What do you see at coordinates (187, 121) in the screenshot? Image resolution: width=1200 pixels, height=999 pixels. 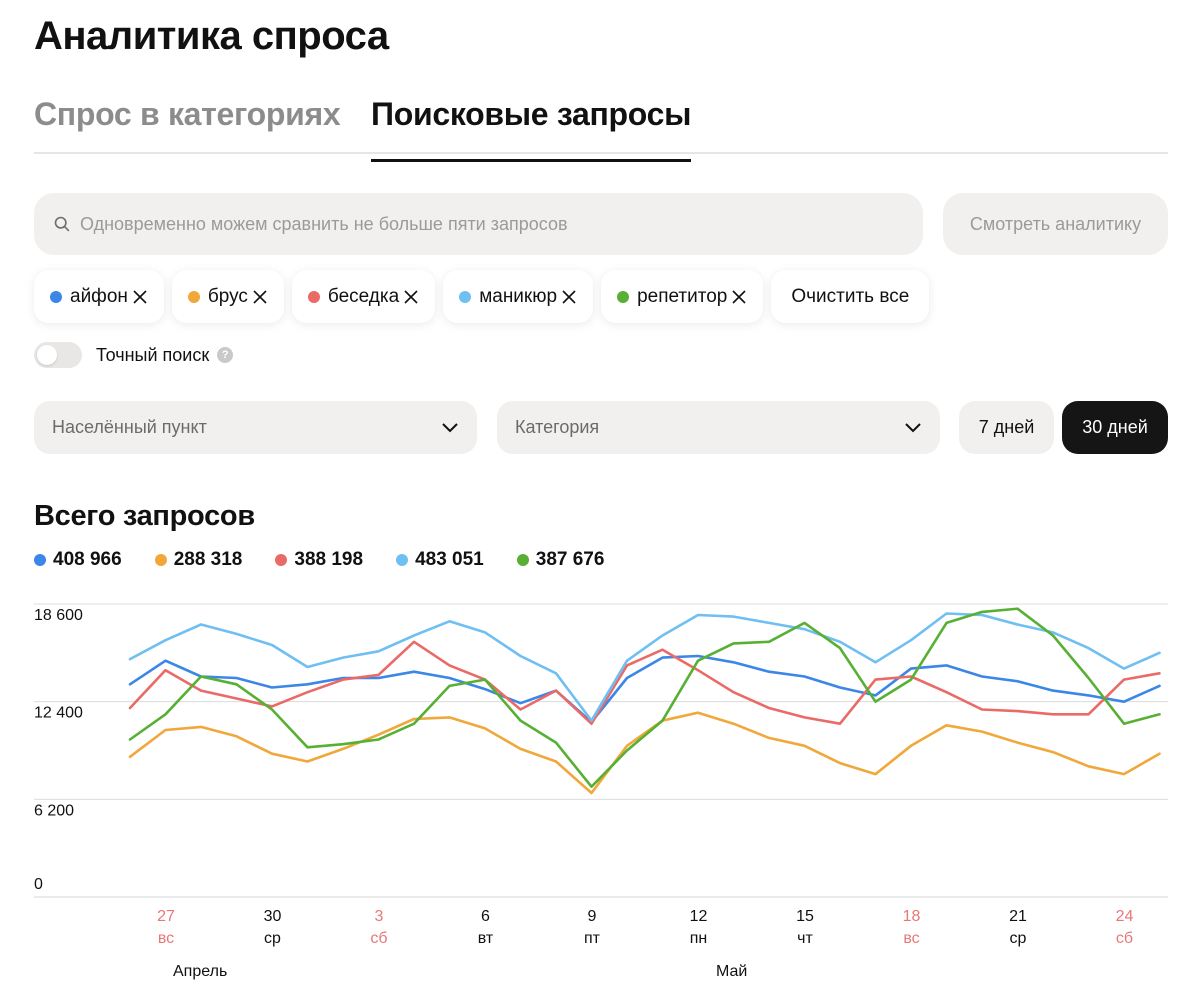 I see `tab-category-demand: Спрос в категориях` at bounding box center [187, 121].